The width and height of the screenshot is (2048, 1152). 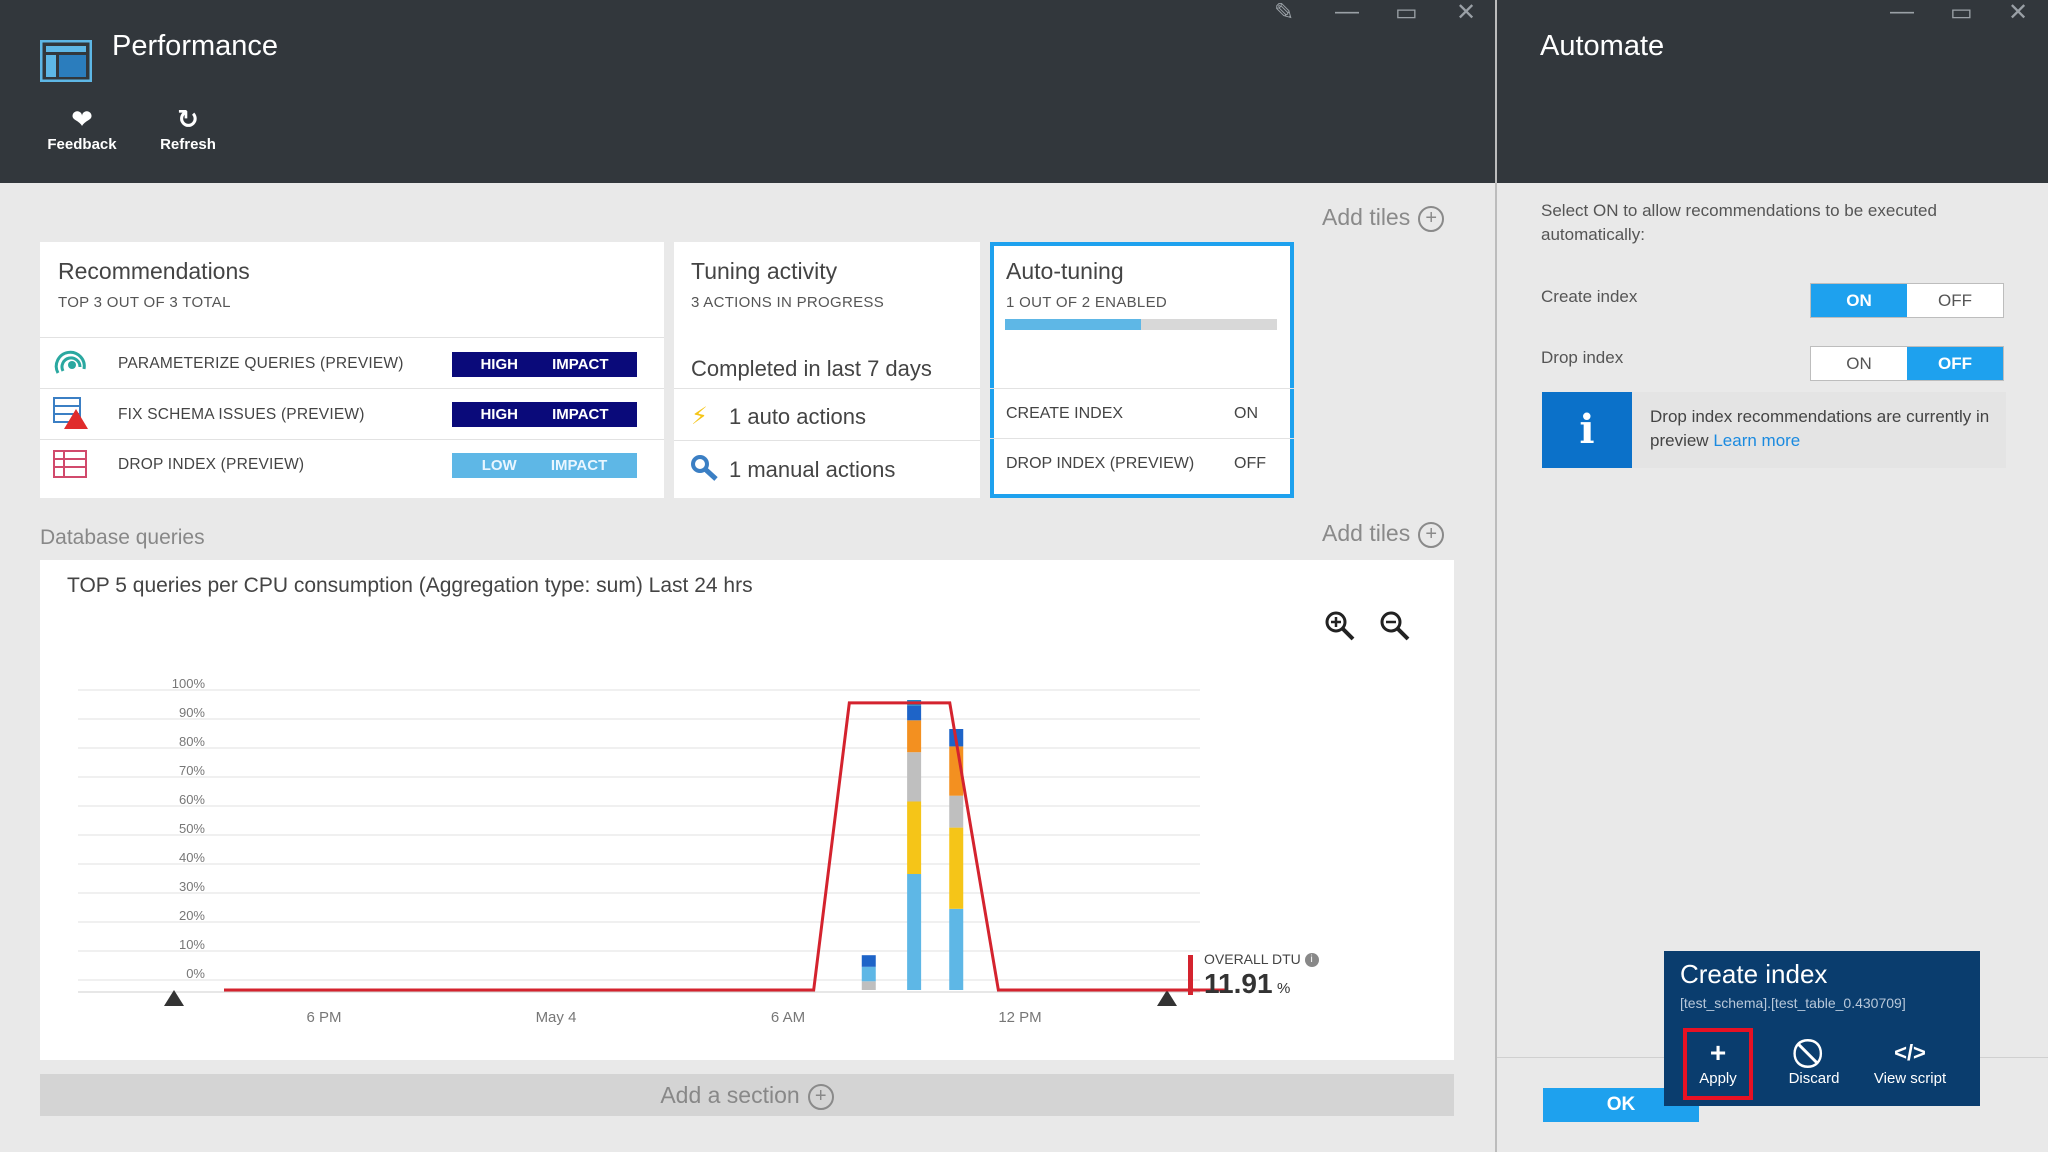 What do you see at coordinates (1246, 413) in the screenshot?
I see `create-index-value: ON` at bounding box center [1246, 413].